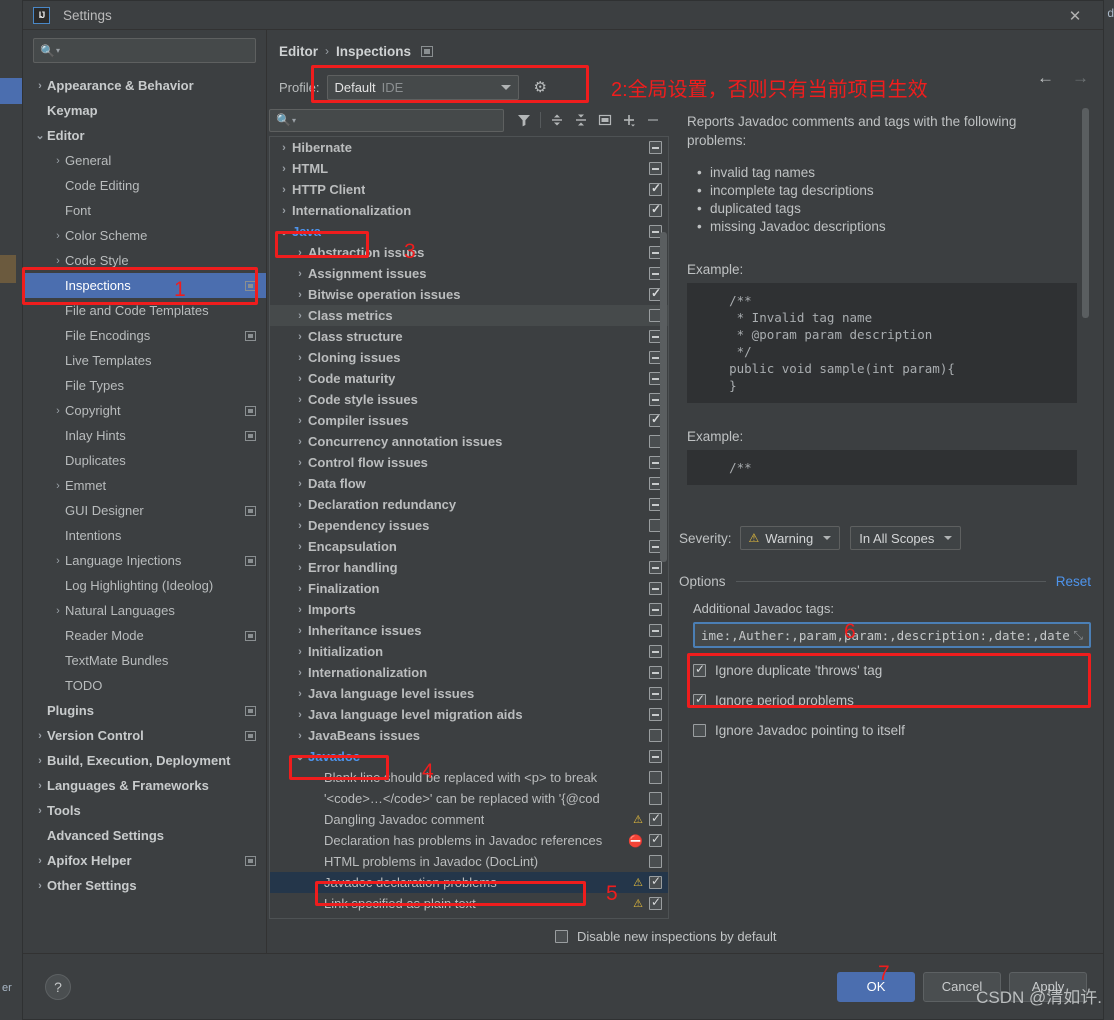 The image size is (1114, 1020). What do you see at coordinates (469, 294) in the screenshot?
I see `inspection-tree-row: › Bitwise operation issues` at bounding box center [469, 294].